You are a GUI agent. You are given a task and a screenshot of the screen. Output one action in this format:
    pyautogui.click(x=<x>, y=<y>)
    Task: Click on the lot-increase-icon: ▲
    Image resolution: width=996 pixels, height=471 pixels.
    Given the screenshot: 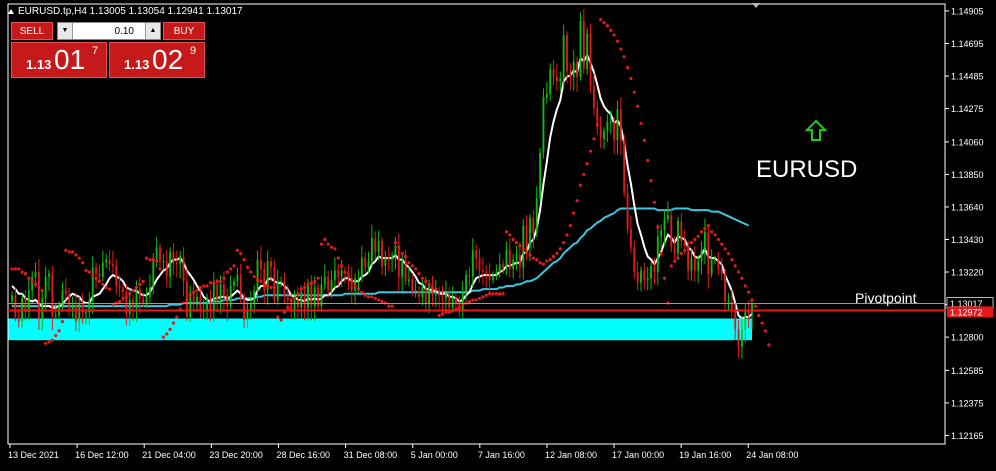 What is the action you would take?
    pyautogui.click(x=152, y=31)
    